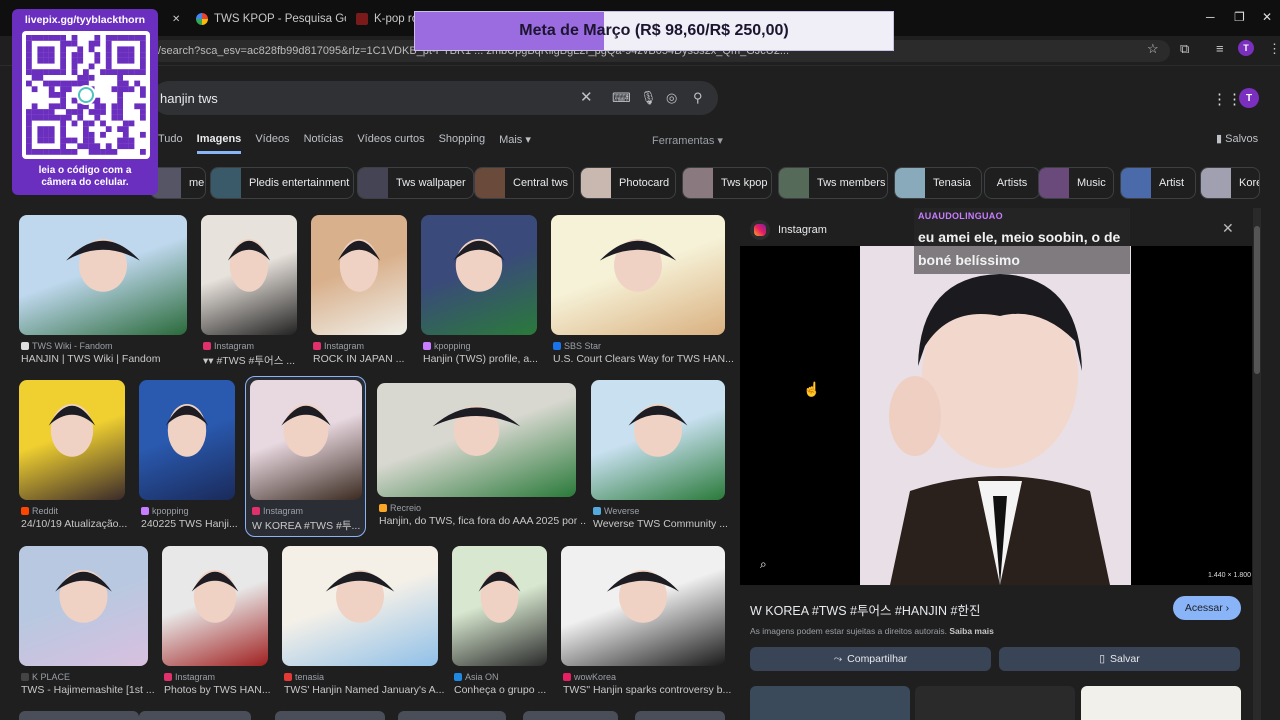 This screenshot has height=720, width=1280. I want to click on tab-all: Tudo, so click(170, 143).